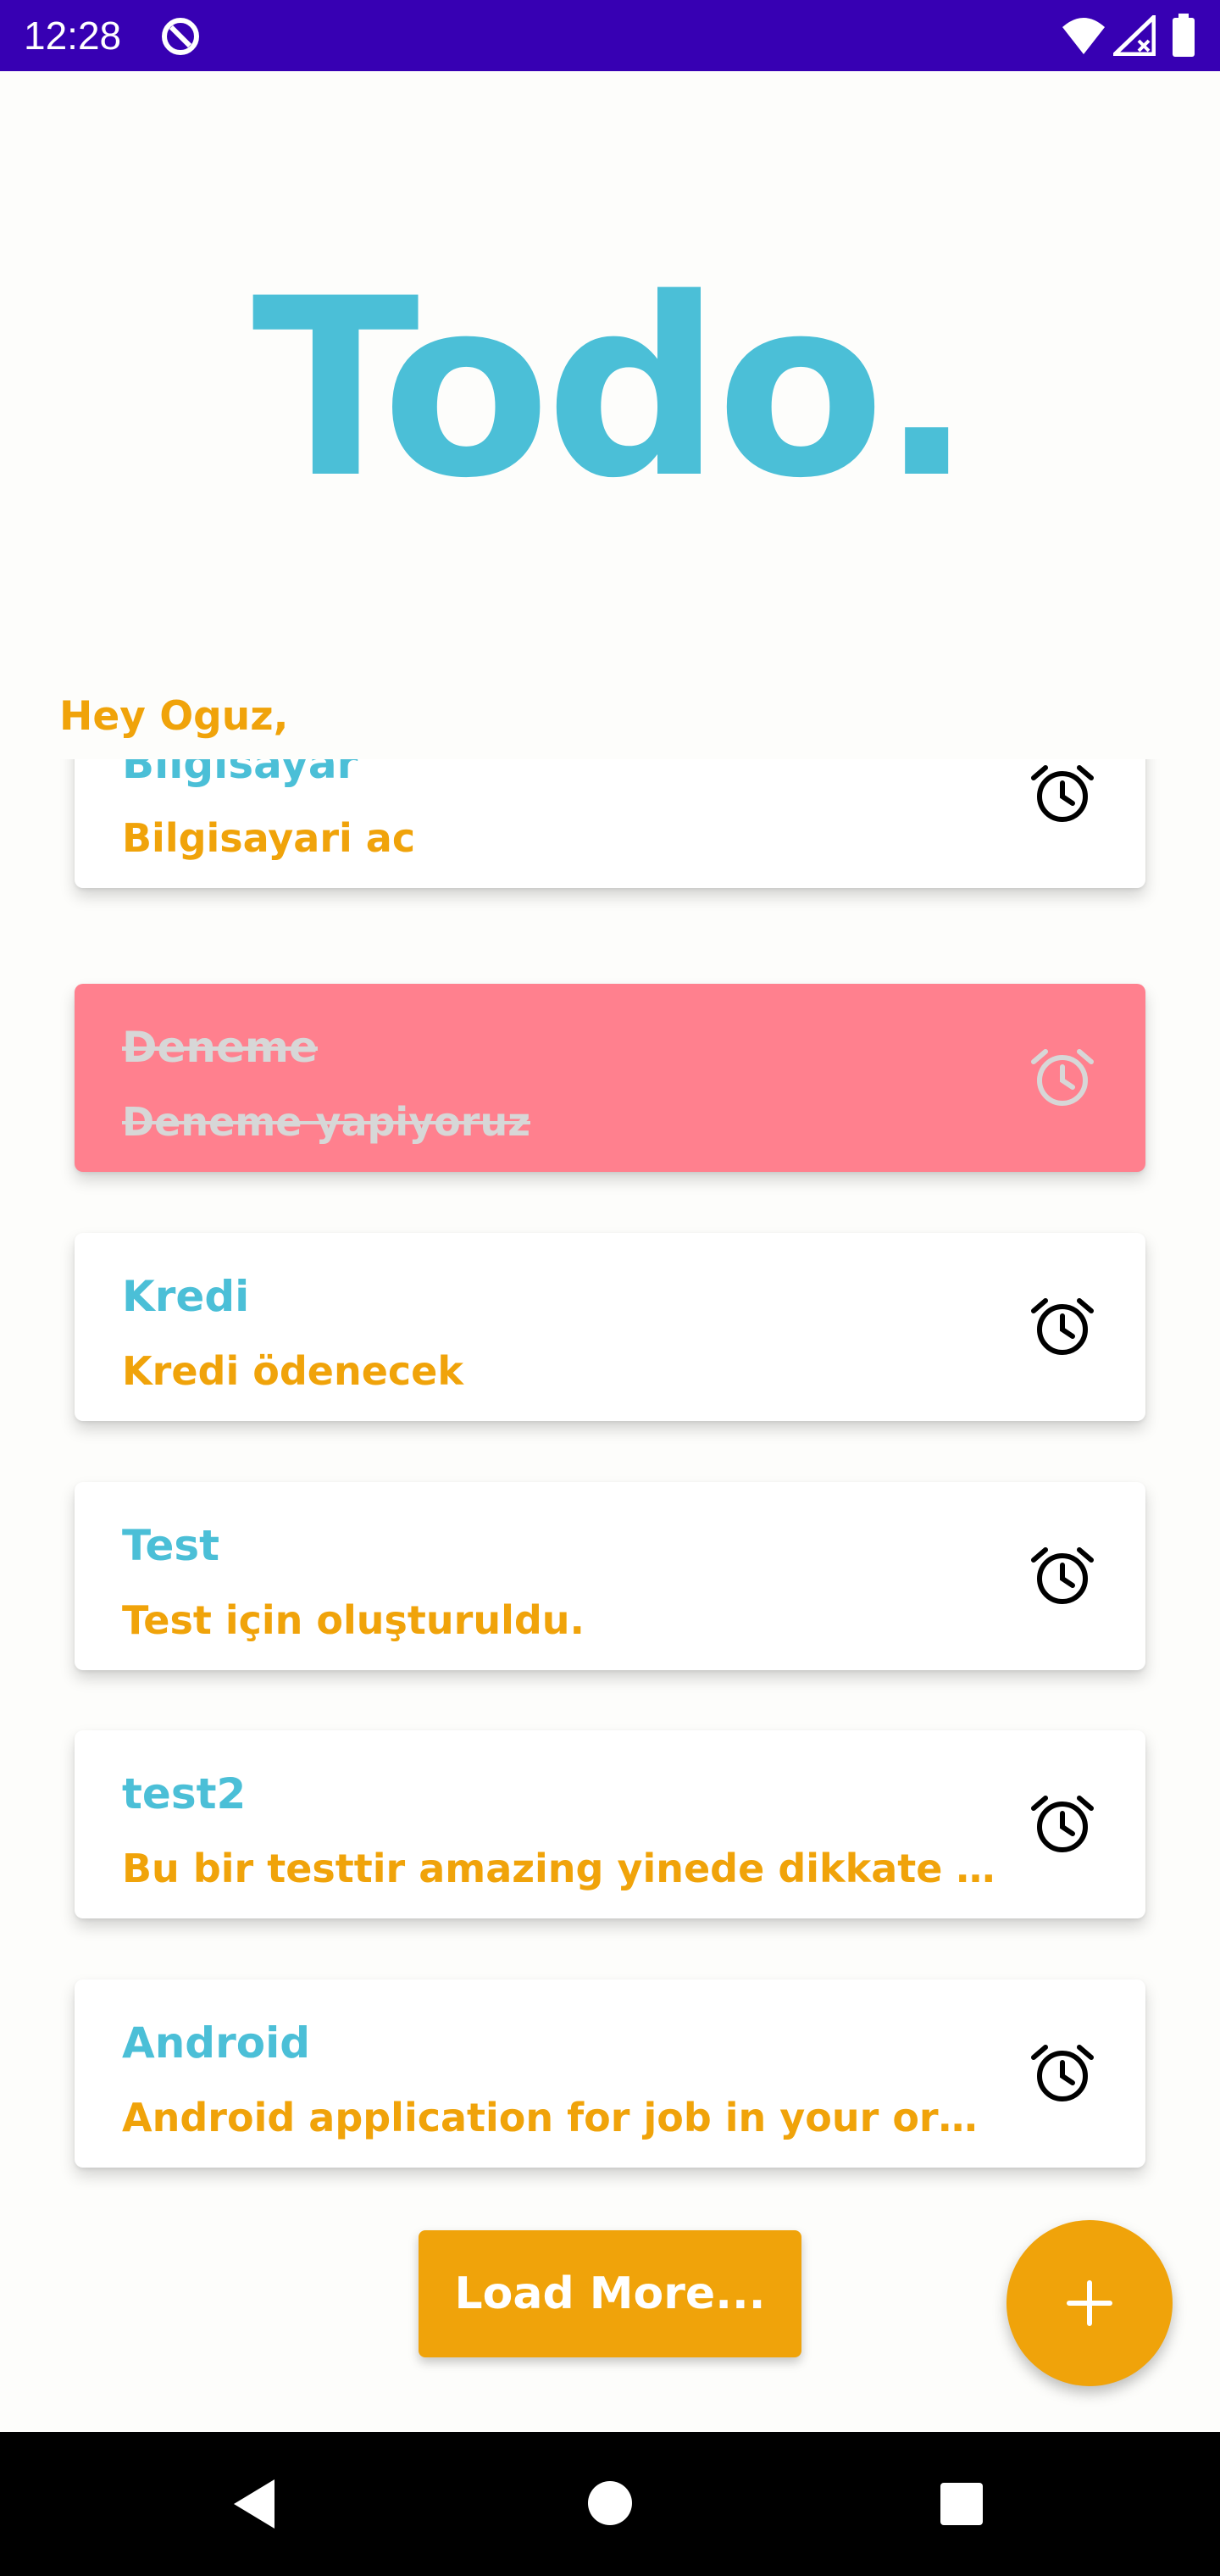 This screenshot has height=2576, width=1220. What do you see at coordinates (216, 2043) in the screenshot?
I see `todo-title: Android` at bounding box center [216, 2043].